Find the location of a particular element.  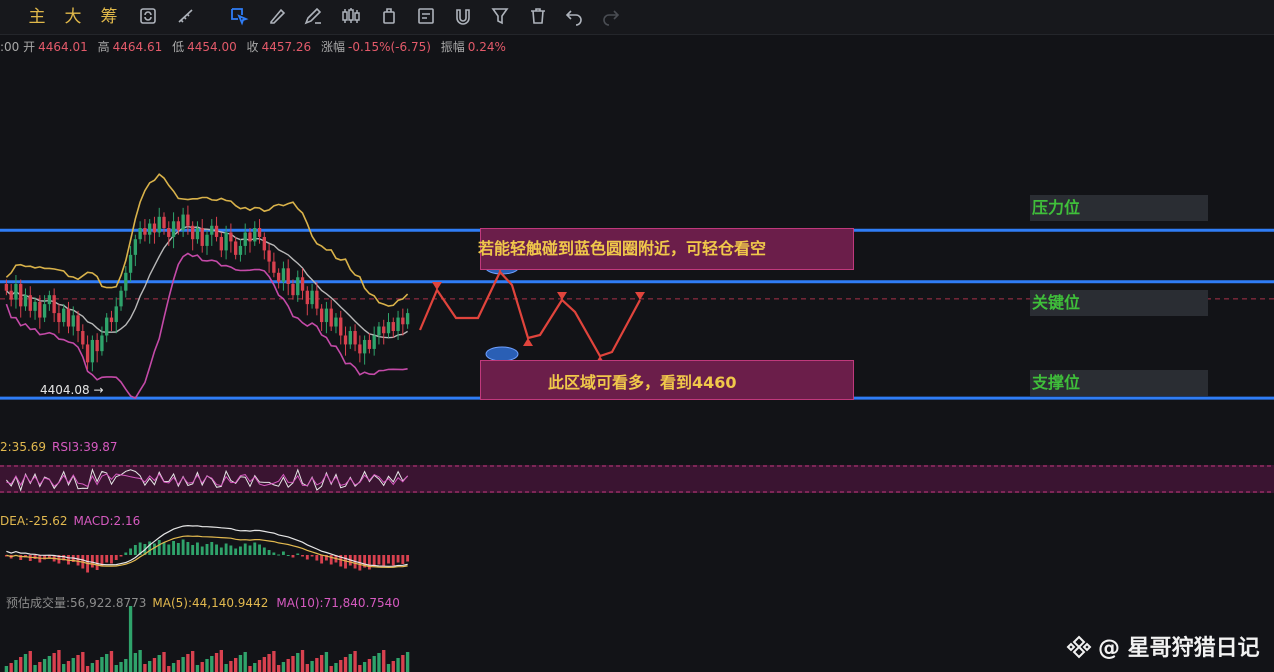

low-price-value: 4404.08 is located at coordinates (65, 390).